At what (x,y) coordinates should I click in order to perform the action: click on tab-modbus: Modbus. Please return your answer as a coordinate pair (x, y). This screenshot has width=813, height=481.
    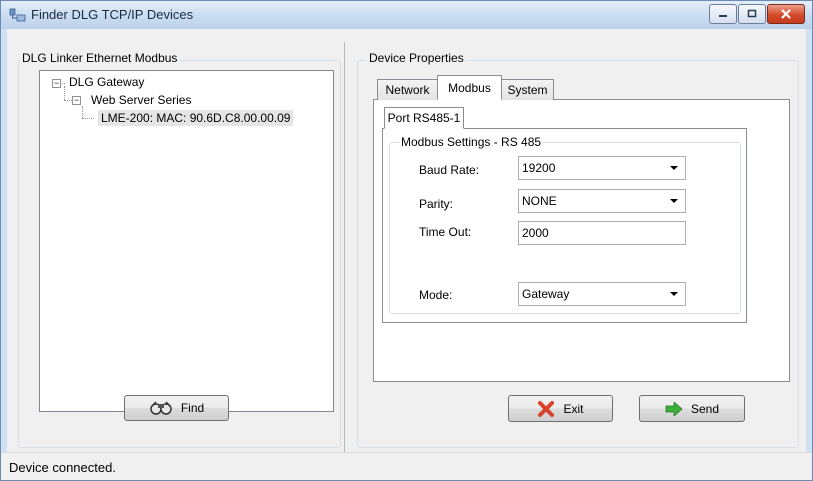
    Looking at the image, I should click on (469, 87).